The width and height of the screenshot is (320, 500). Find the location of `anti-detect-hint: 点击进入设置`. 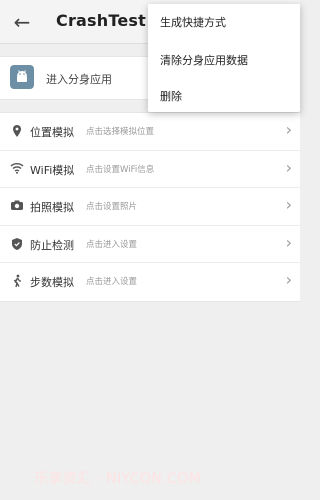

anti-detect-hint: 点击进入设置 is located at coordinates (112, 244).